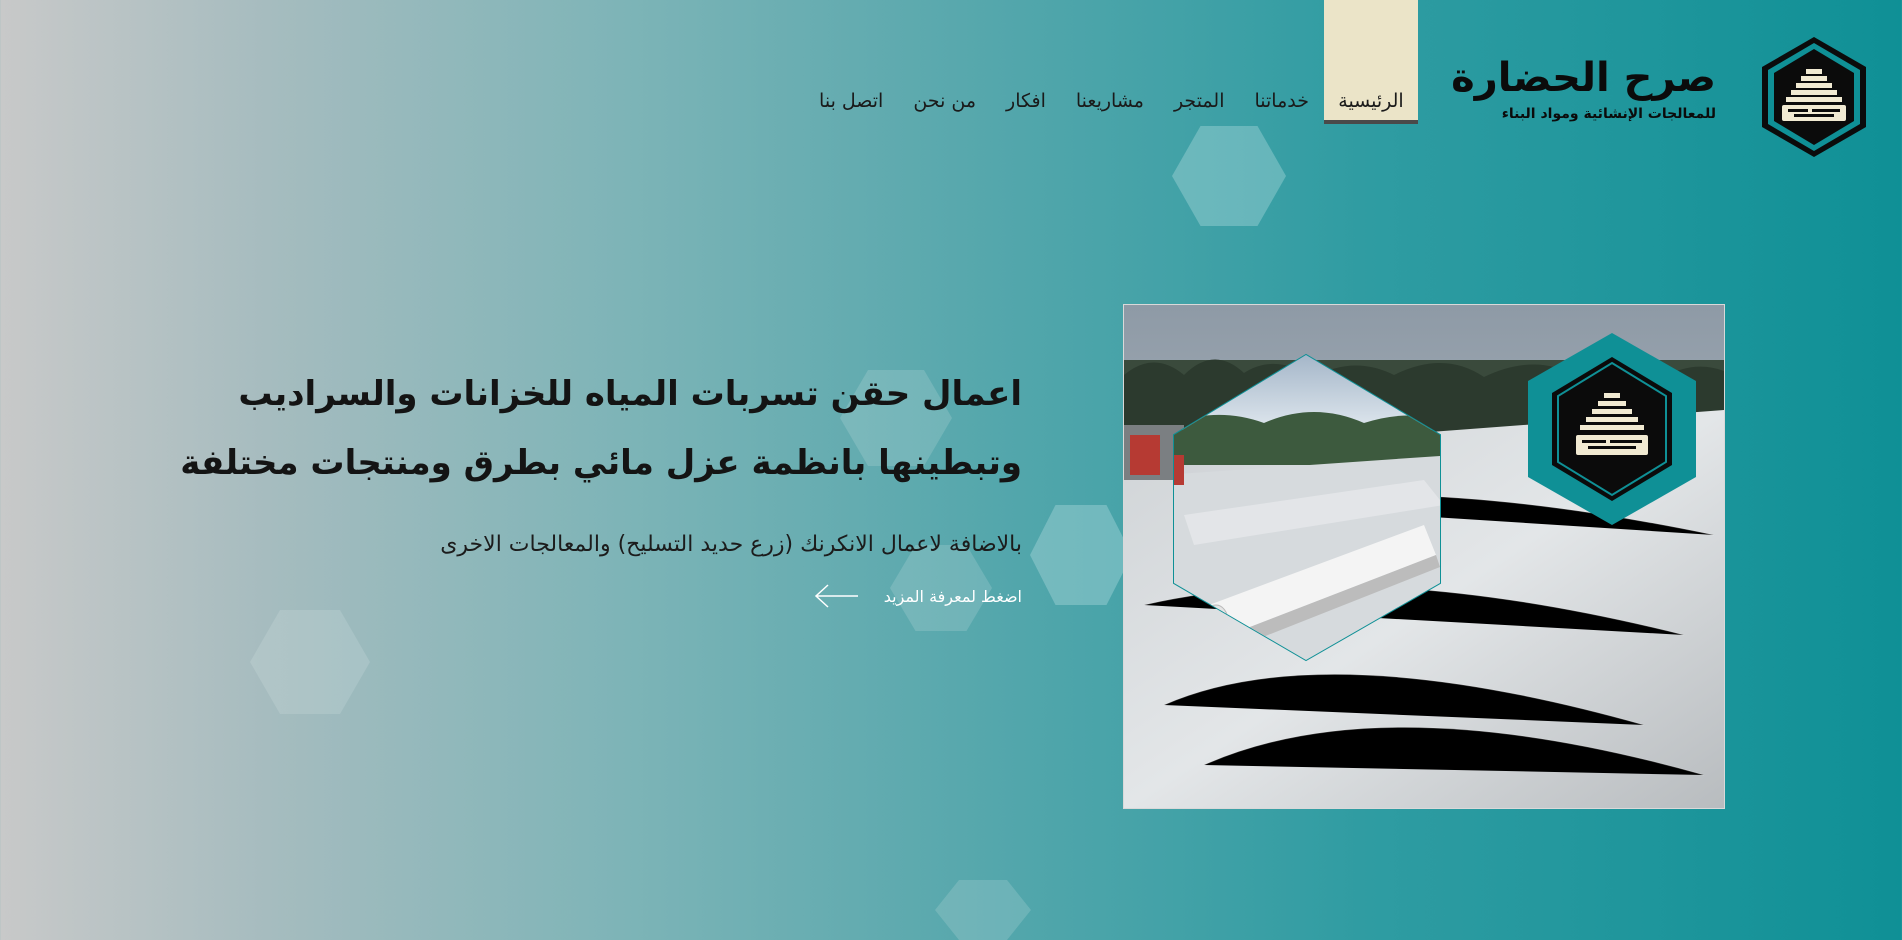  Describe the element at coordinates (1583, 78) in the screenshot. I see `brand-name: صرح الحضارة` at that location.